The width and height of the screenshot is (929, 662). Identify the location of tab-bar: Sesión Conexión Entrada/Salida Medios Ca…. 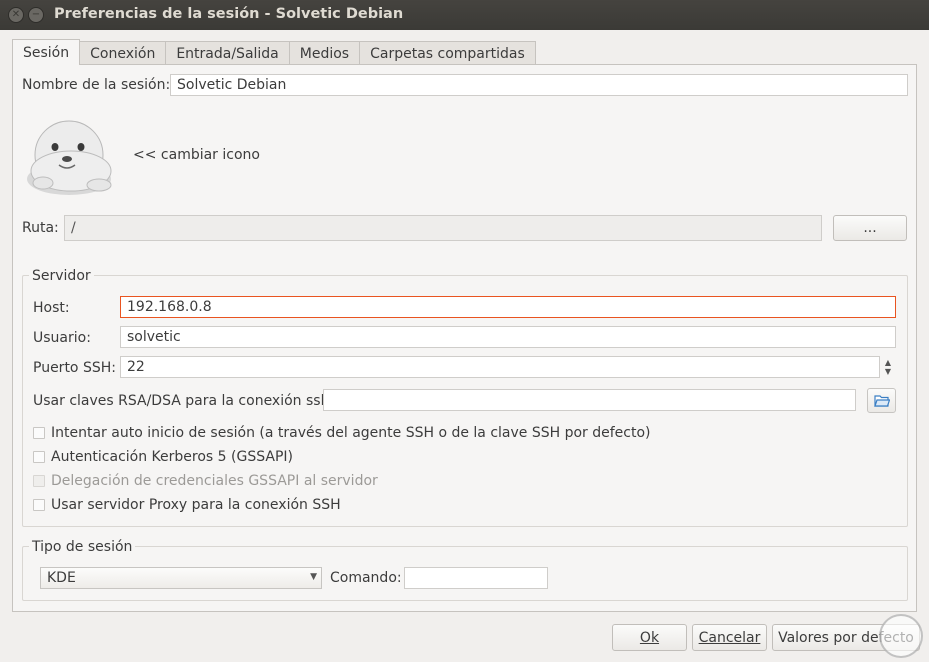
(274, 52).